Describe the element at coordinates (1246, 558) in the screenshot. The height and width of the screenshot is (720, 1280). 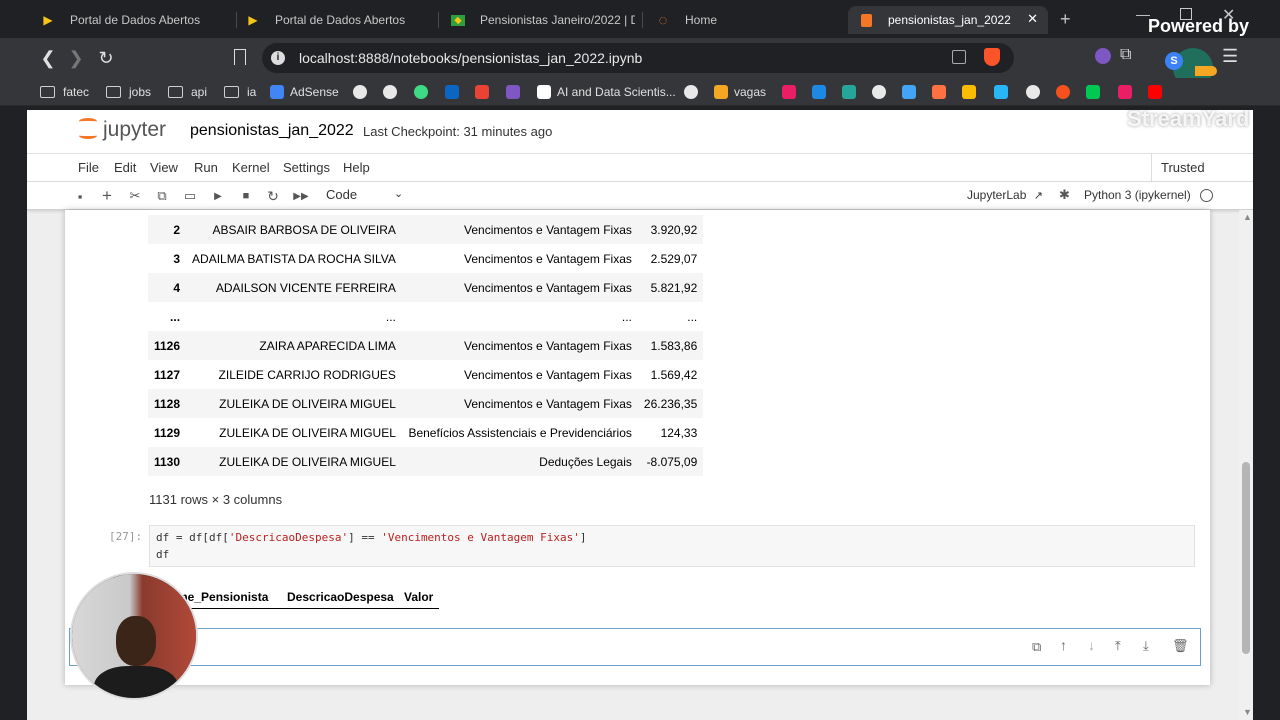
I see `scrollbar-thumb` at that location.